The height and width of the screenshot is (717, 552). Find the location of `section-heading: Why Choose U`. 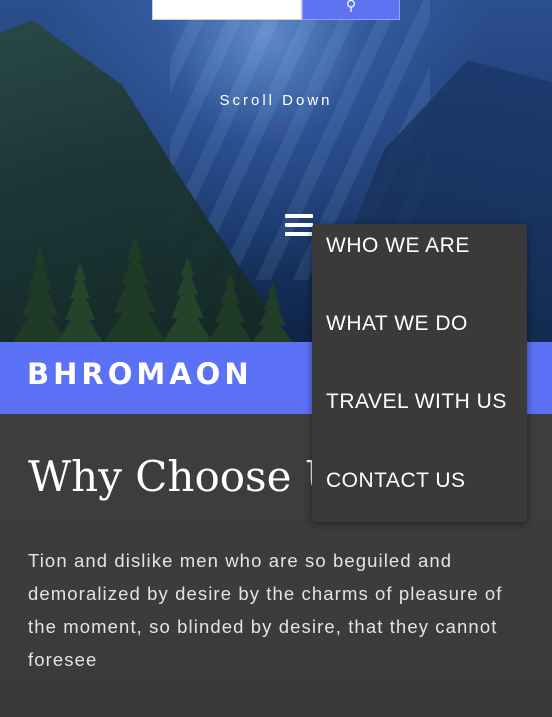

section-heading: Why Choose U is located at coordinates (184, 476).